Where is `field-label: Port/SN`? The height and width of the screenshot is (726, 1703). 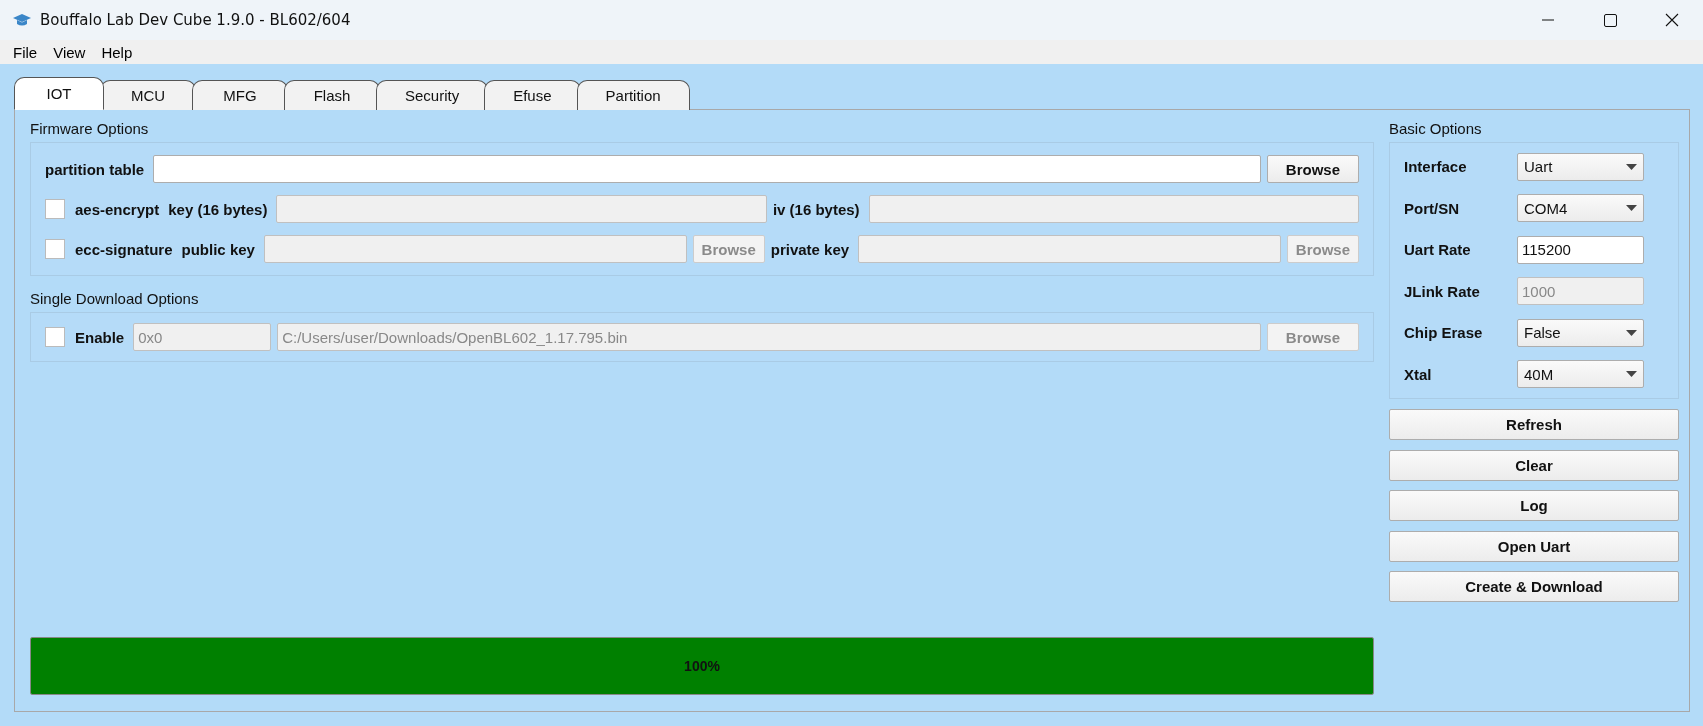 field-label: Port/SN is located at coordinates (1432, 208).